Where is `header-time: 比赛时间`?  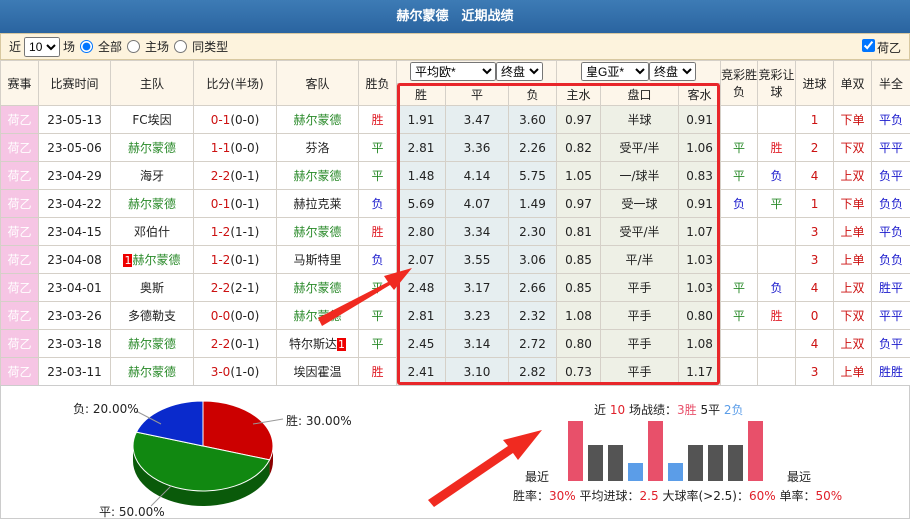 header-time: 比赛时间 is located at coordinates (75, 83).